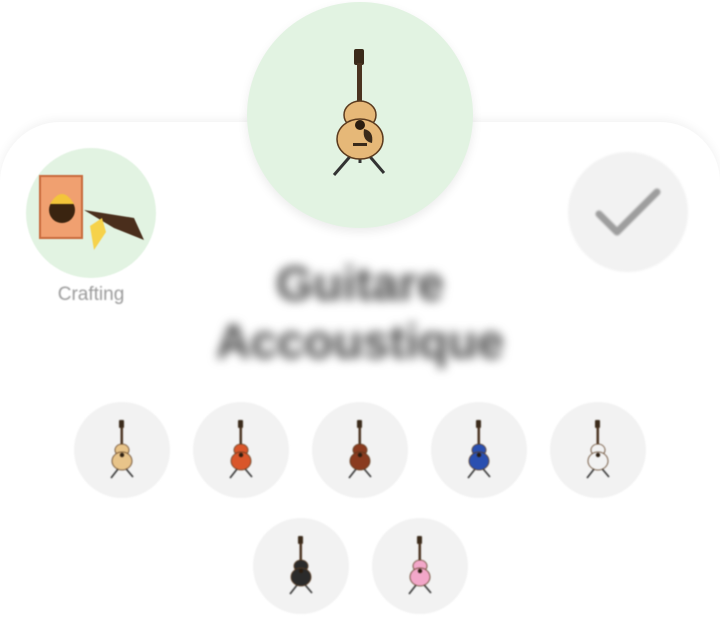  I want to click on confirm-button, so click(628, 212).